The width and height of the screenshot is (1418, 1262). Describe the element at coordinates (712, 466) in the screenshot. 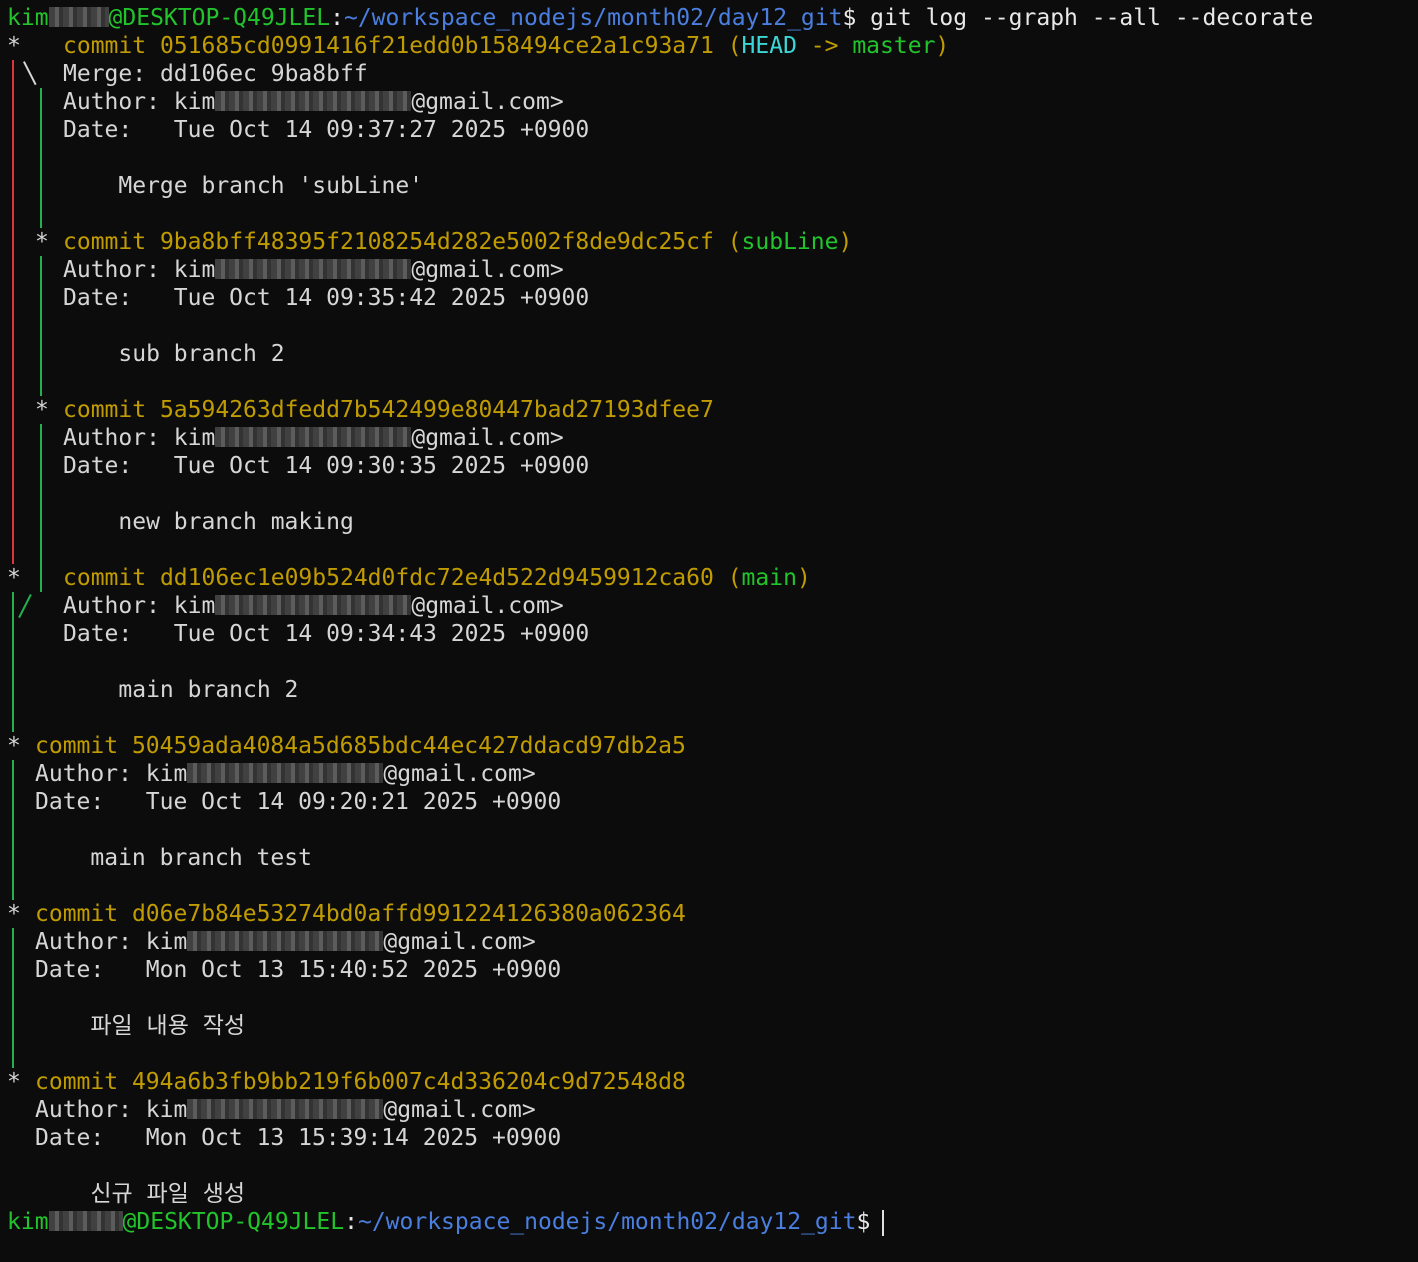

I see `date-line: Date: Tue Oct 14 09:30:35 2025 +0900` at that location.